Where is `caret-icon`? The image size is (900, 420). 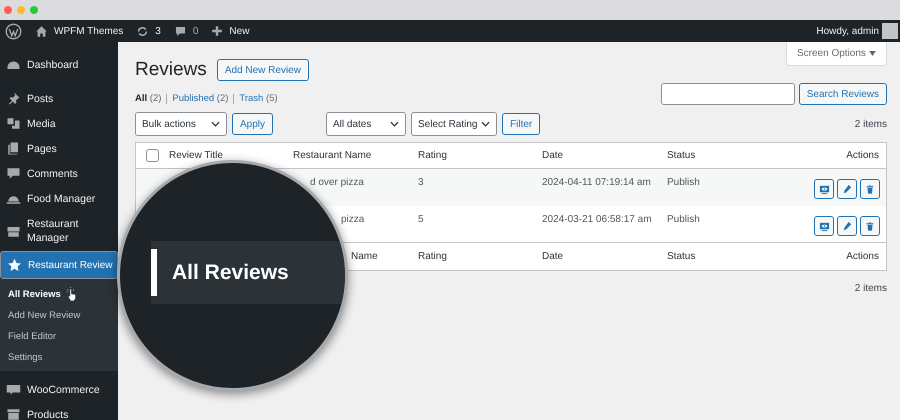
caret-icon is located at coordinates (872, 53).